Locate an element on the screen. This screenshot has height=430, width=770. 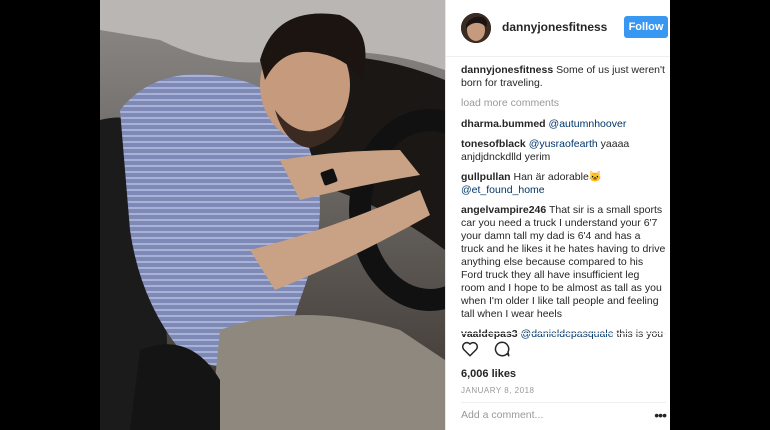
likes-count: 6,006 likes is located at coordinates (563, 374).